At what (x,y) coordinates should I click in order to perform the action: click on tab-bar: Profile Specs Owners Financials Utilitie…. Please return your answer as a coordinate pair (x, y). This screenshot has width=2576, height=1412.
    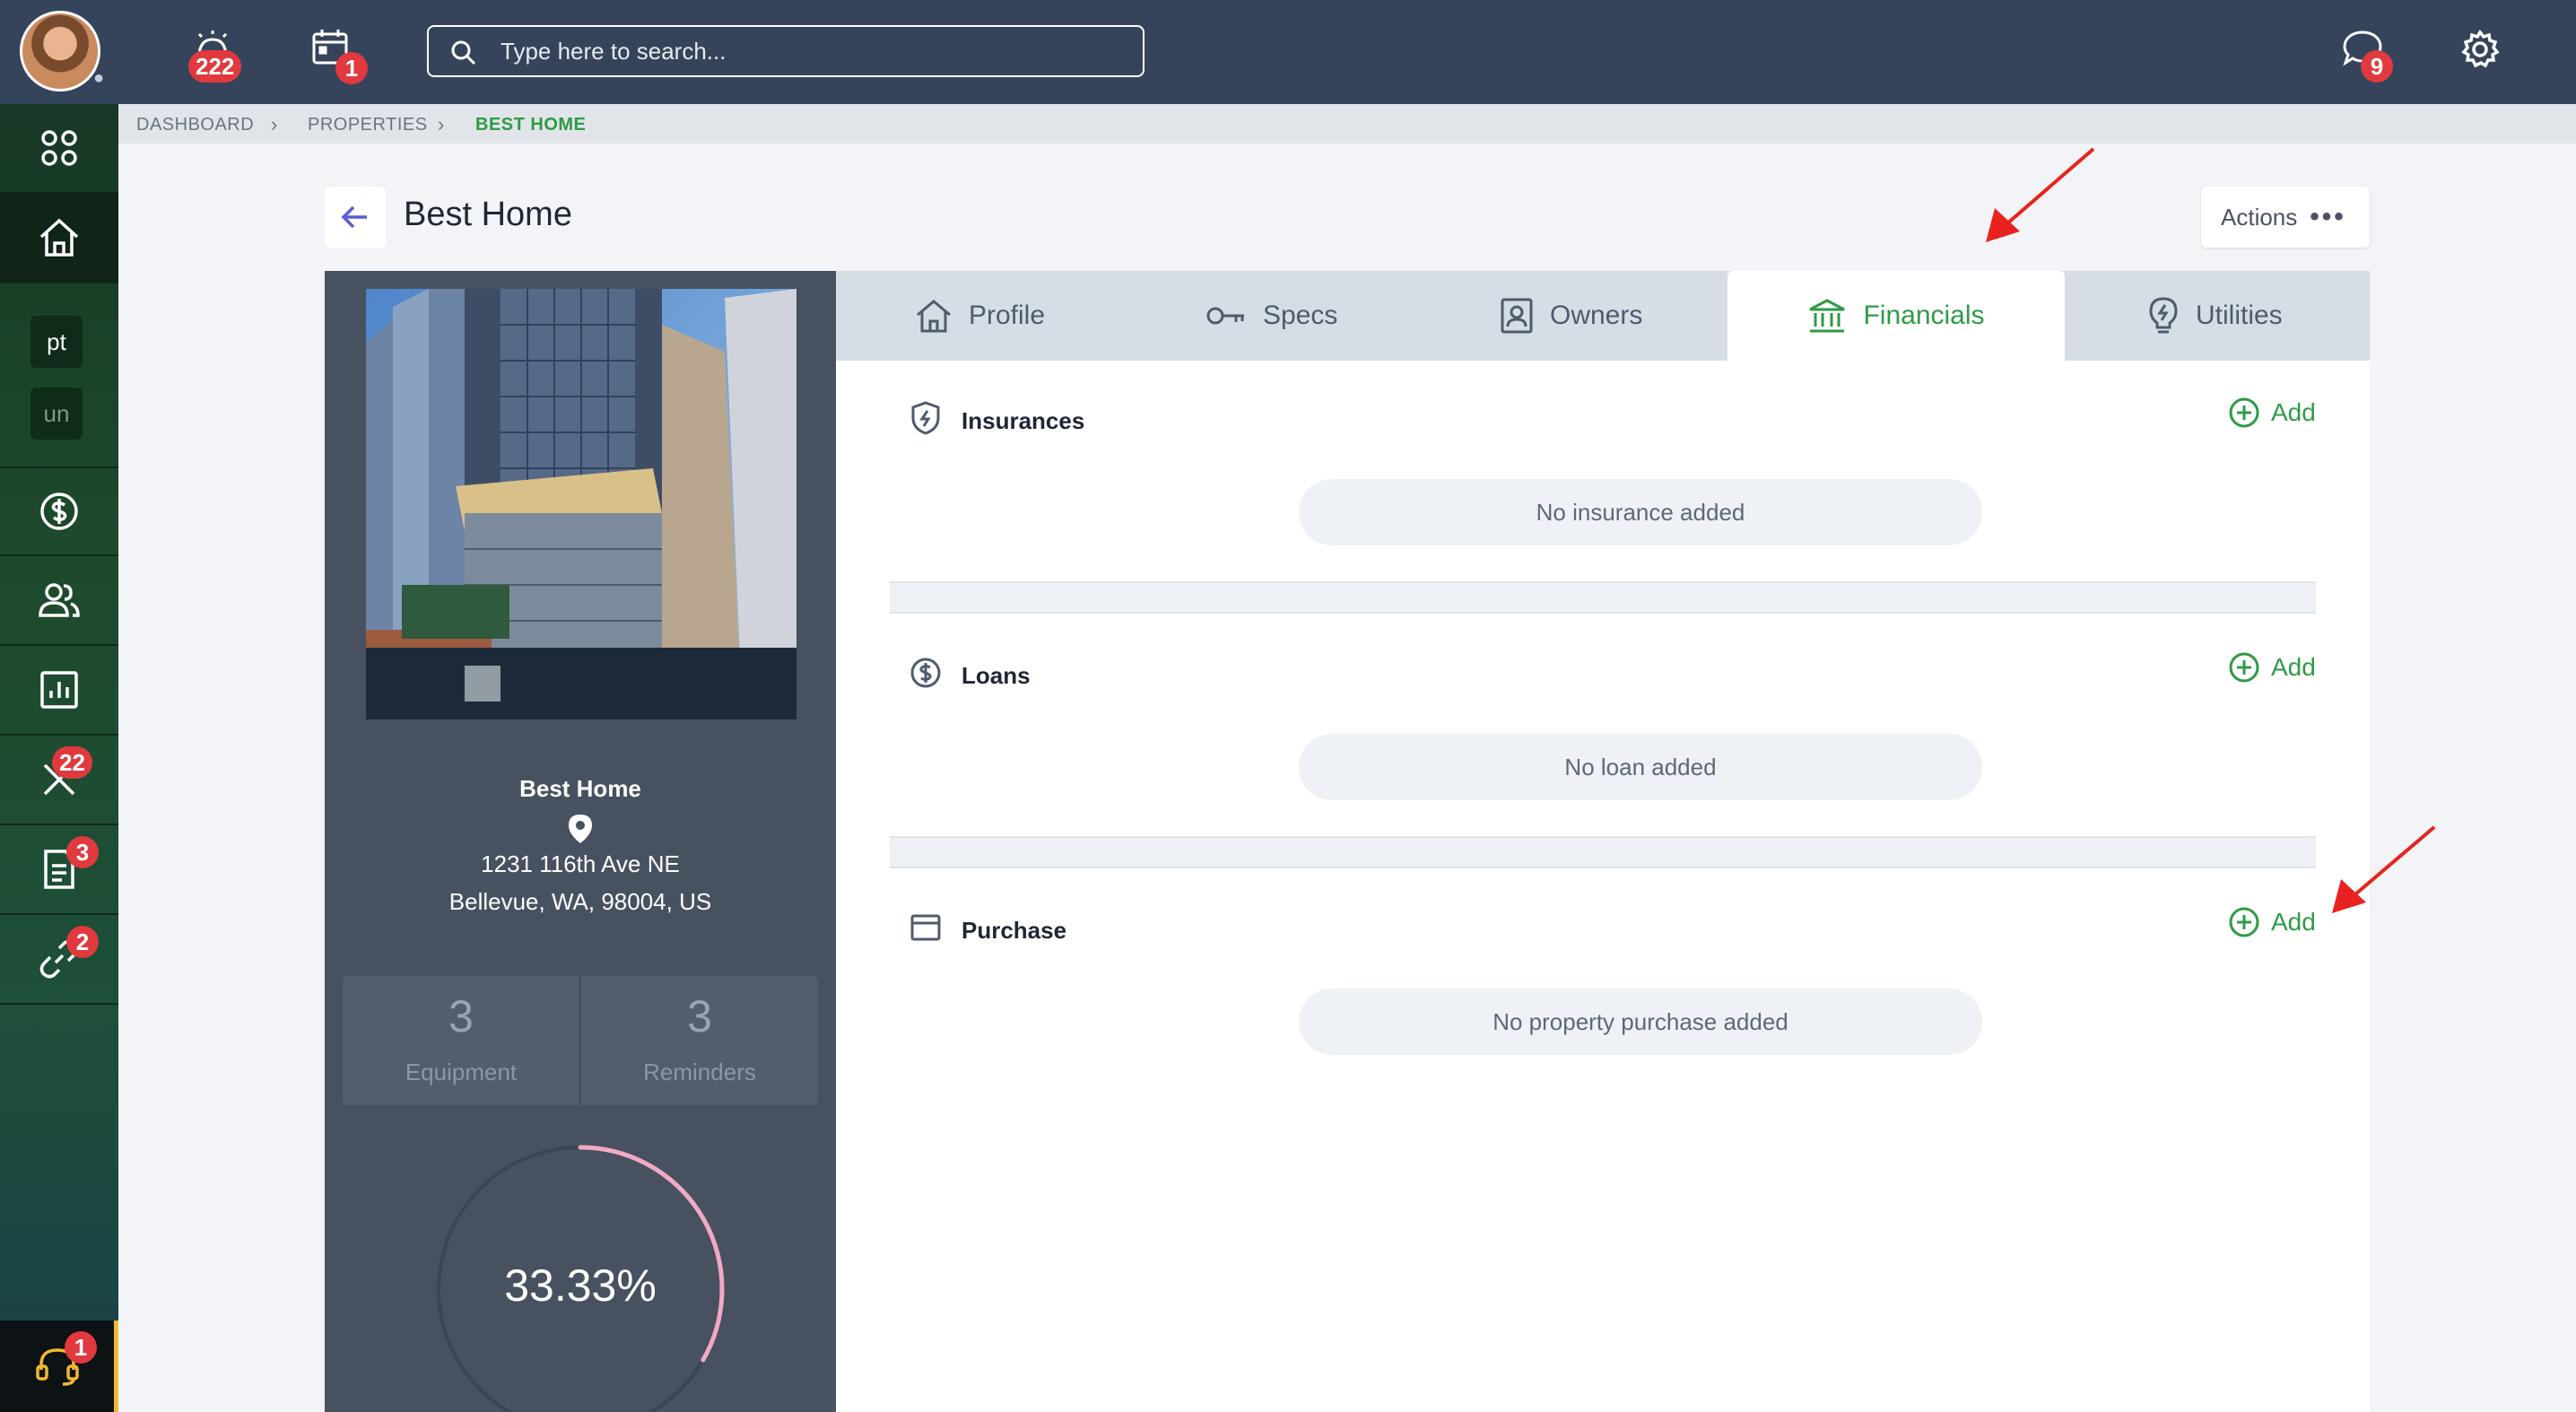
    Looking at the image, I should click on (1603, 316).